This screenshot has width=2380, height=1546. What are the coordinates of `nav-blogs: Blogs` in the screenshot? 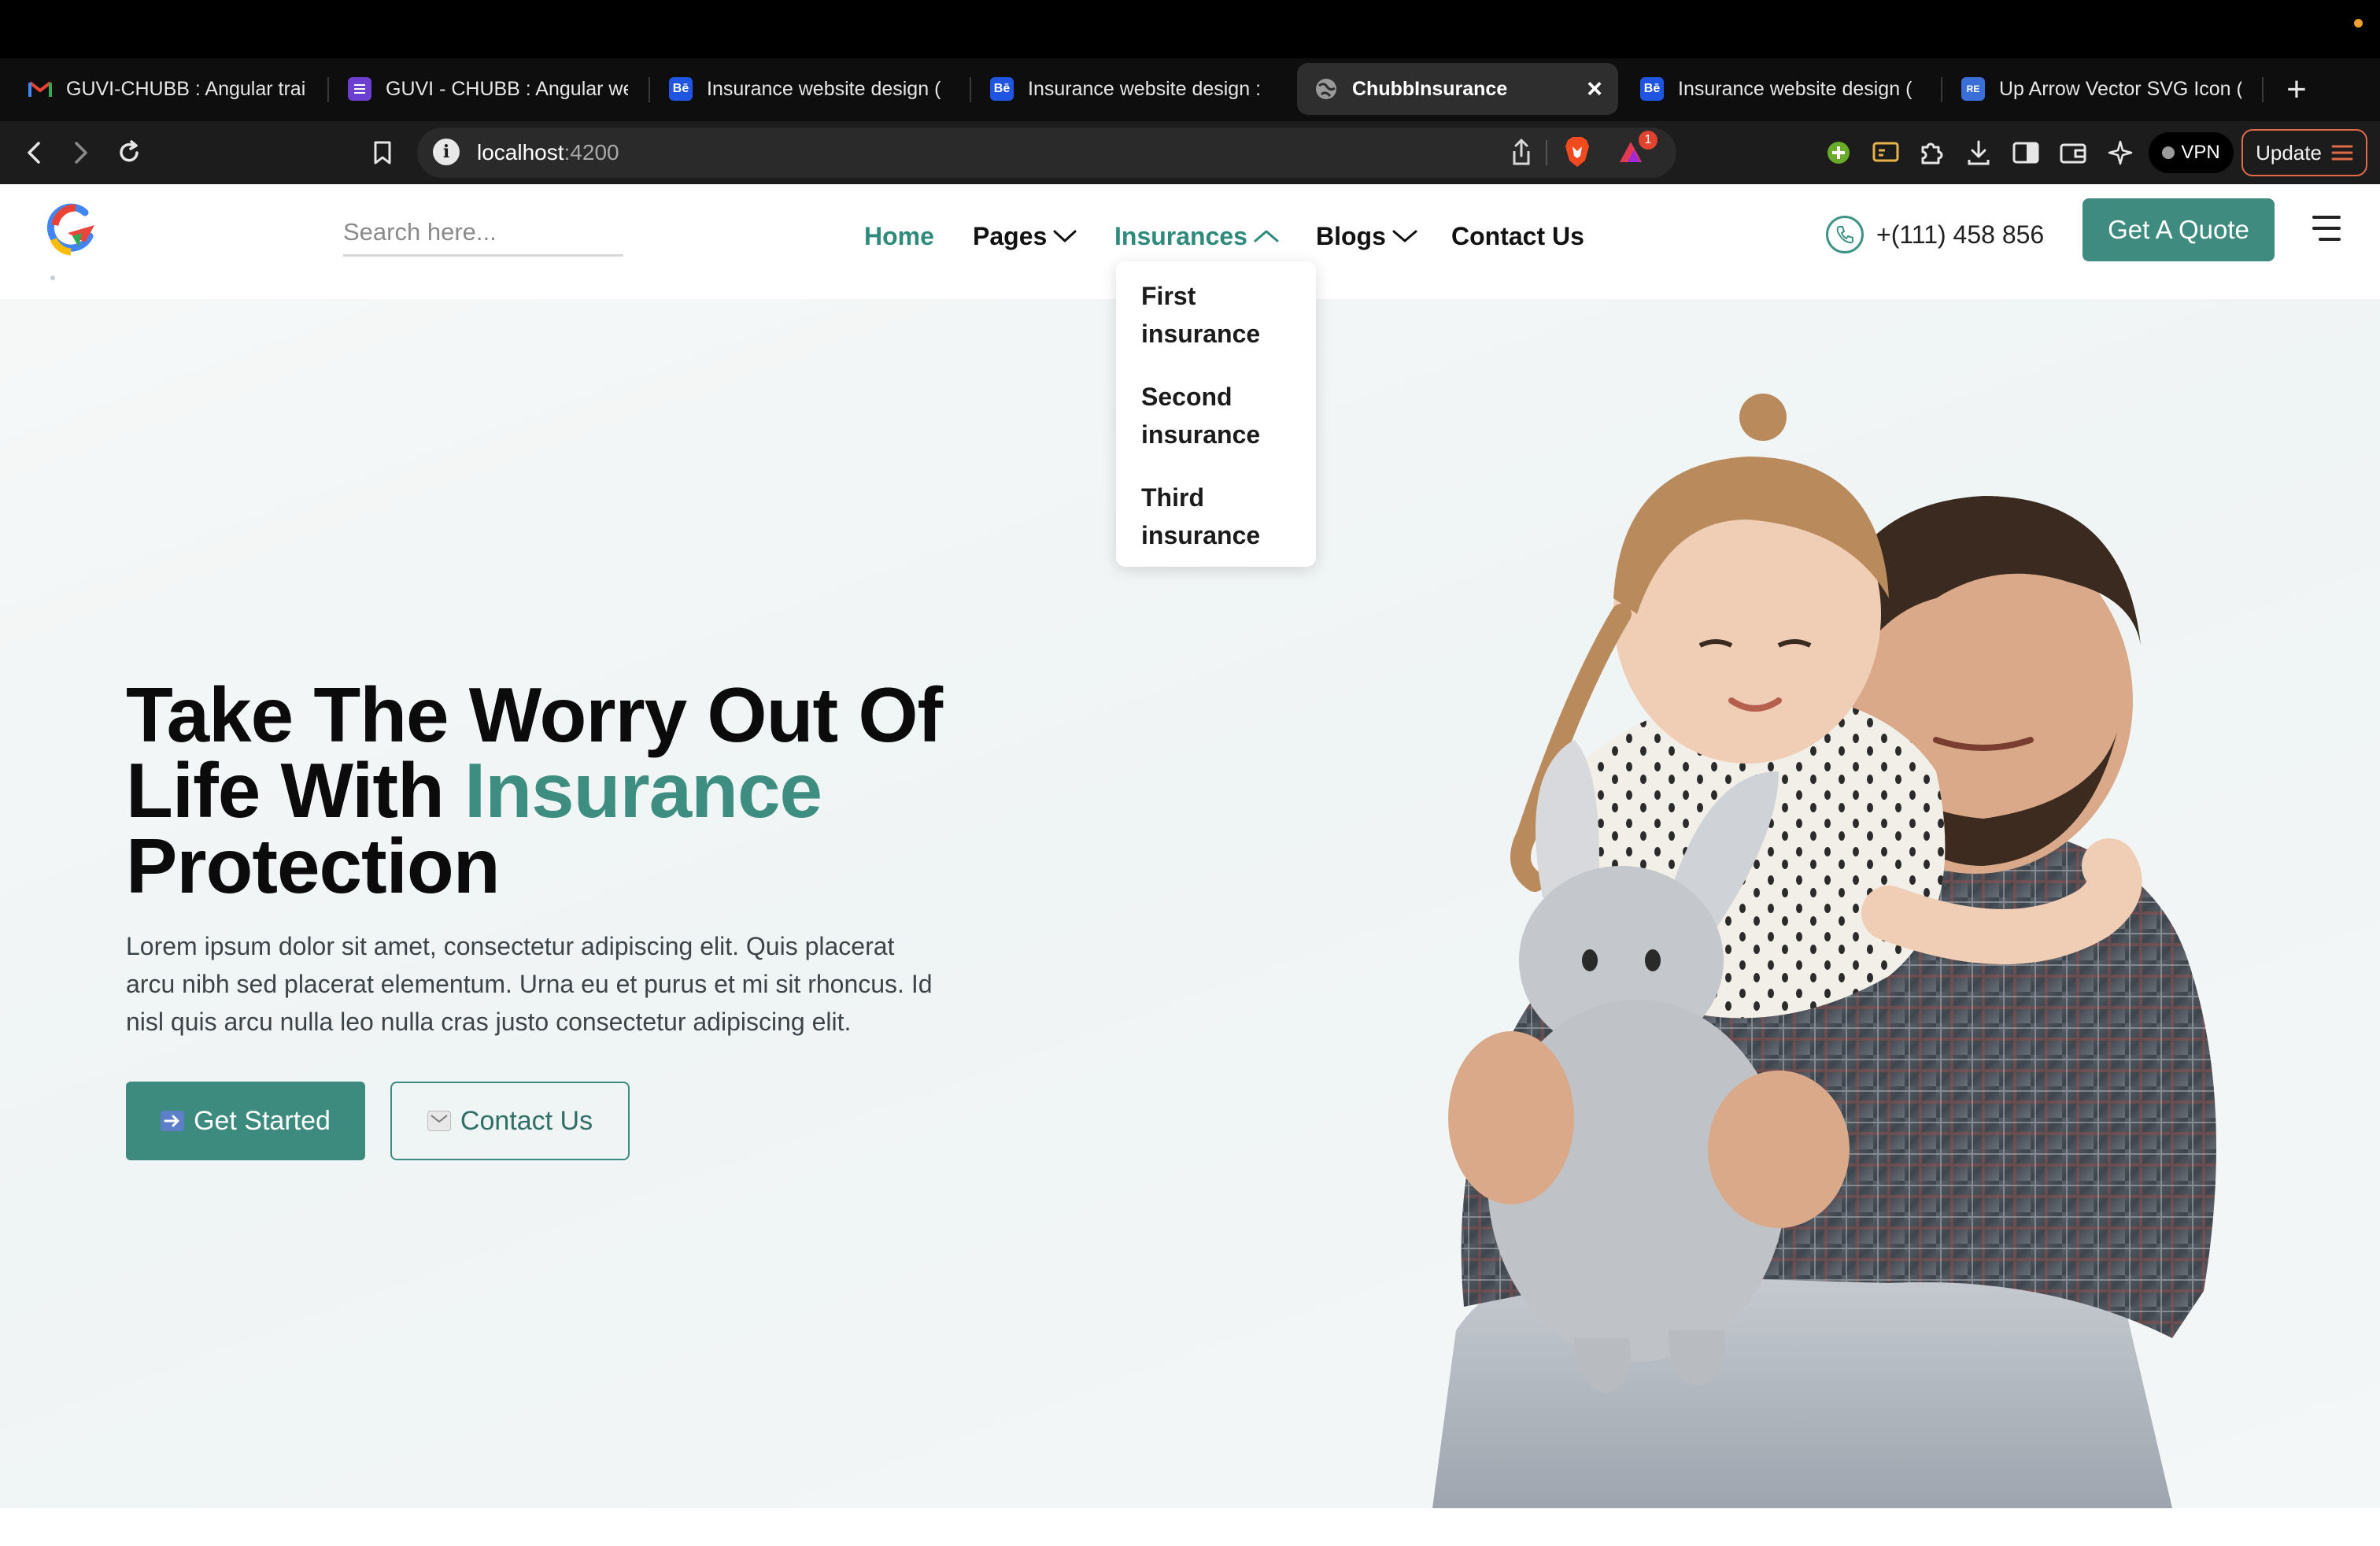 It's located at (1366, 236).